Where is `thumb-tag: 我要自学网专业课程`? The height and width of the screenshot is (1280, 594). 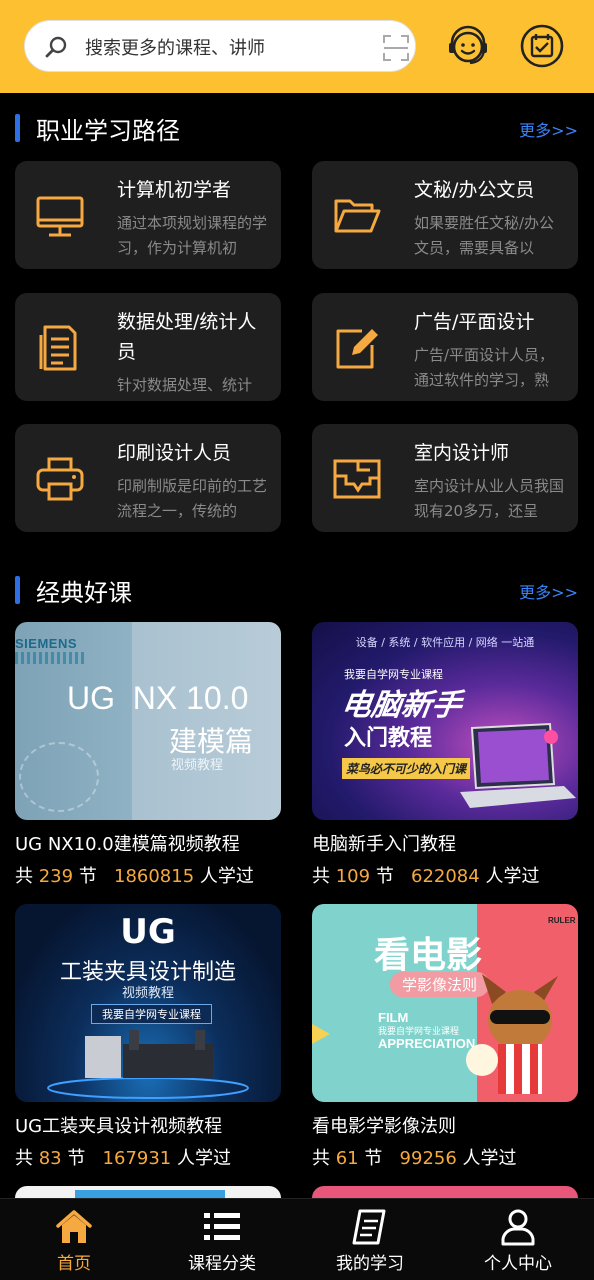 thumb-tag: 我要自学网专业课程 is located at coordinates (151, 1014).